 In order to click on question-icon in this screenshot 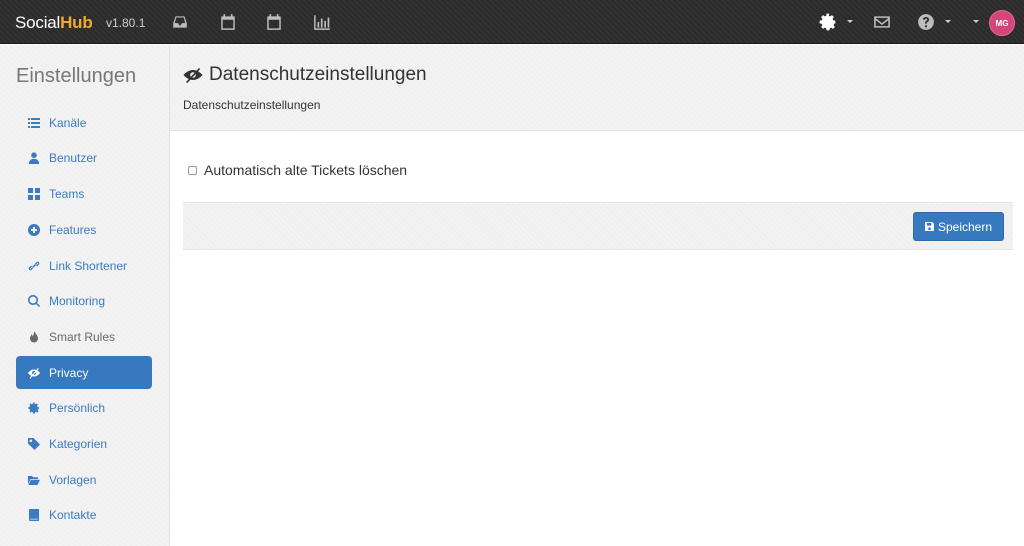, I will do `click(926, 22)`.